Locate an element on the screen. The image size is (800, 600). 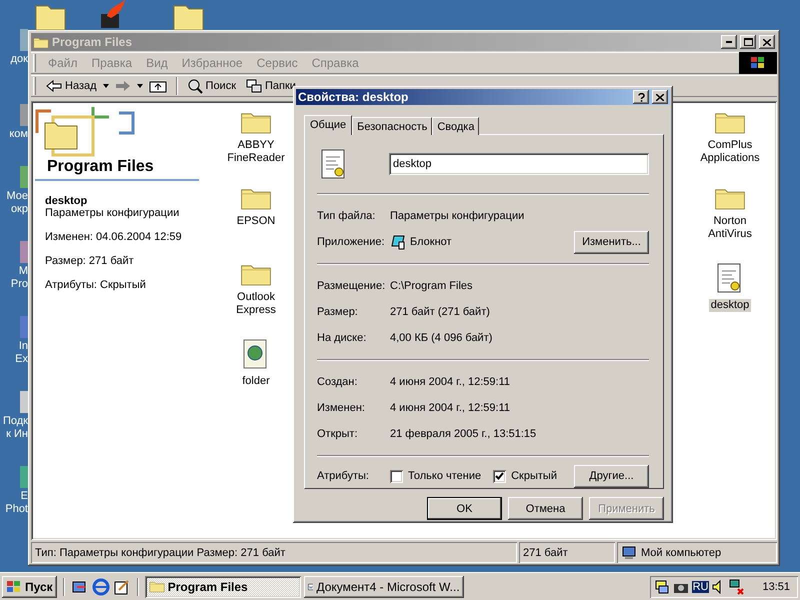
property-label: Изменен: is located at coordinates (341, 408).